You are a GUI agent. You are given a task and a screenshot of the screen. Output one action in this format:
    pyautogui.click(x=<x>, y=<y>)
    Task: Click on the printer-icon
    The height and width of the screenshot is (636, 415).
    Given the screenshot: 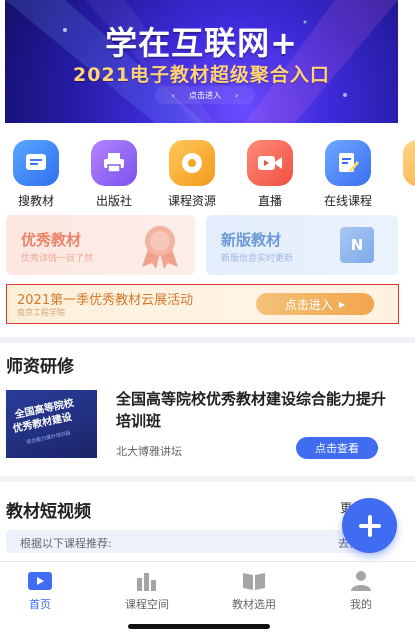 What is the action you would take?
    pyautogui.click(x=114, y=163)
    